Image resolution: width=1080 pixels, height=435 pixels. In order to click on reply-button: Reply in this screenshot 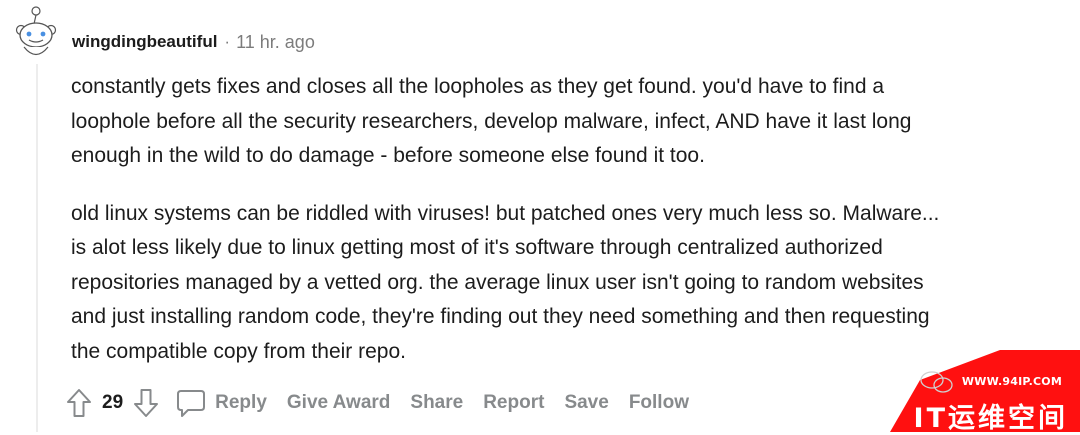, I will do `click(231, 403)`.